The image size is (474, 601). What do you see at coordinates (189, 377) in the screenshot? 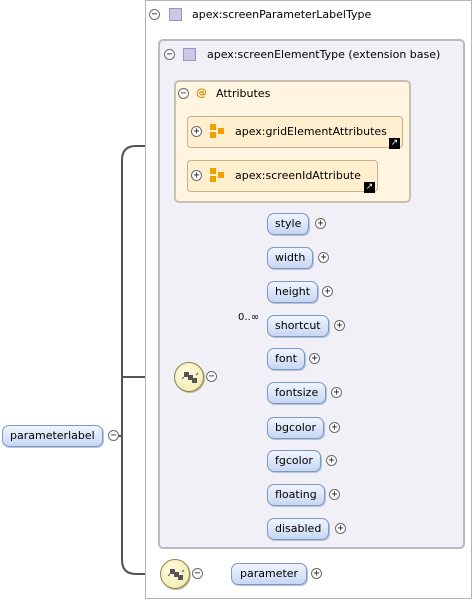
I see `sequence-compositor-icon` at bounding box center [189, 377].